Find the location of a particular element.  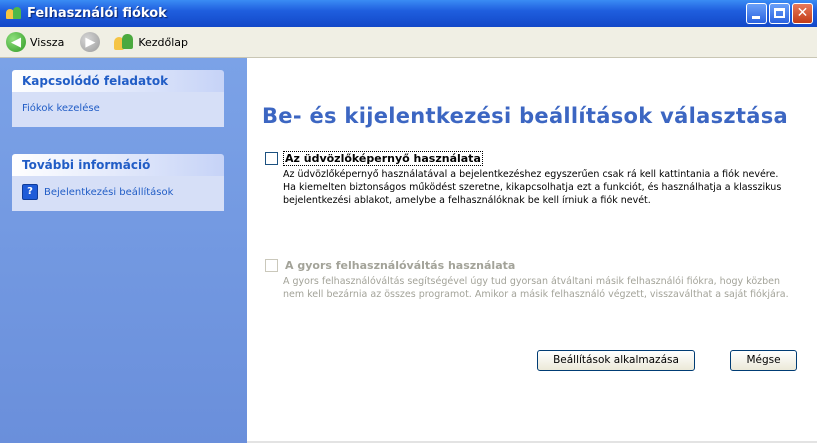

related-tasks-body: Fiókok kezelése is located at coordinates (118, 109).